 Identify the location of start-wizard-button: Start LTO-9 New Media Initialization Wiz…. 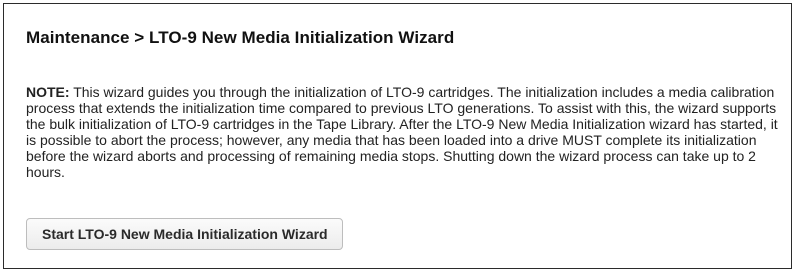
(184, 234).